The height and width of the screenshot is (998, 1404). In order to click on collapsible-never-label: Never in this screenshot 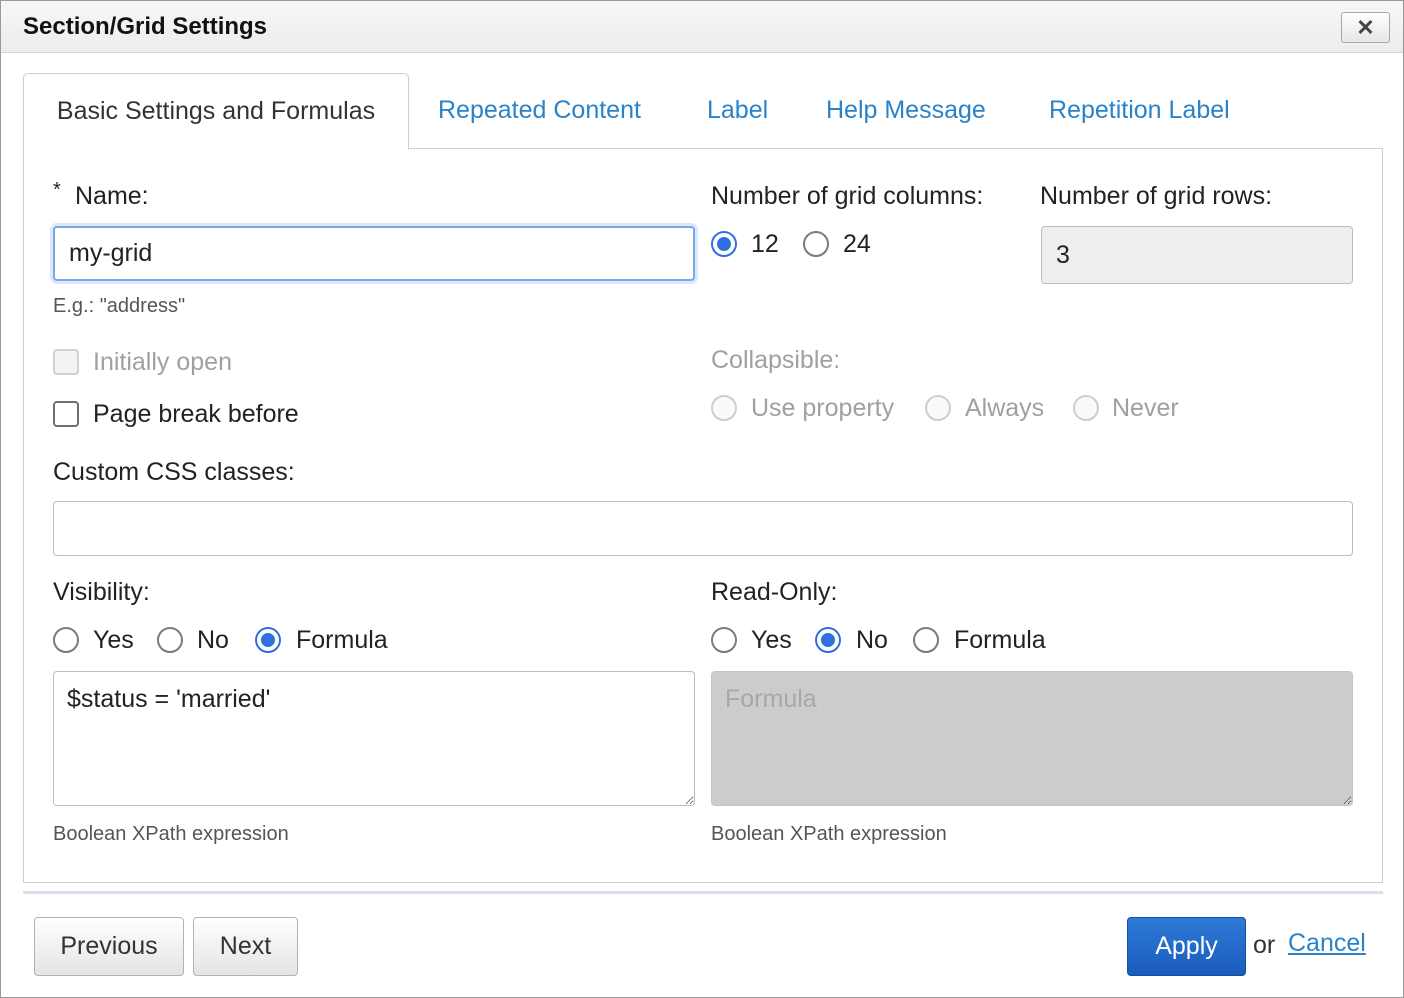, I will do `click(1145, 408)`.